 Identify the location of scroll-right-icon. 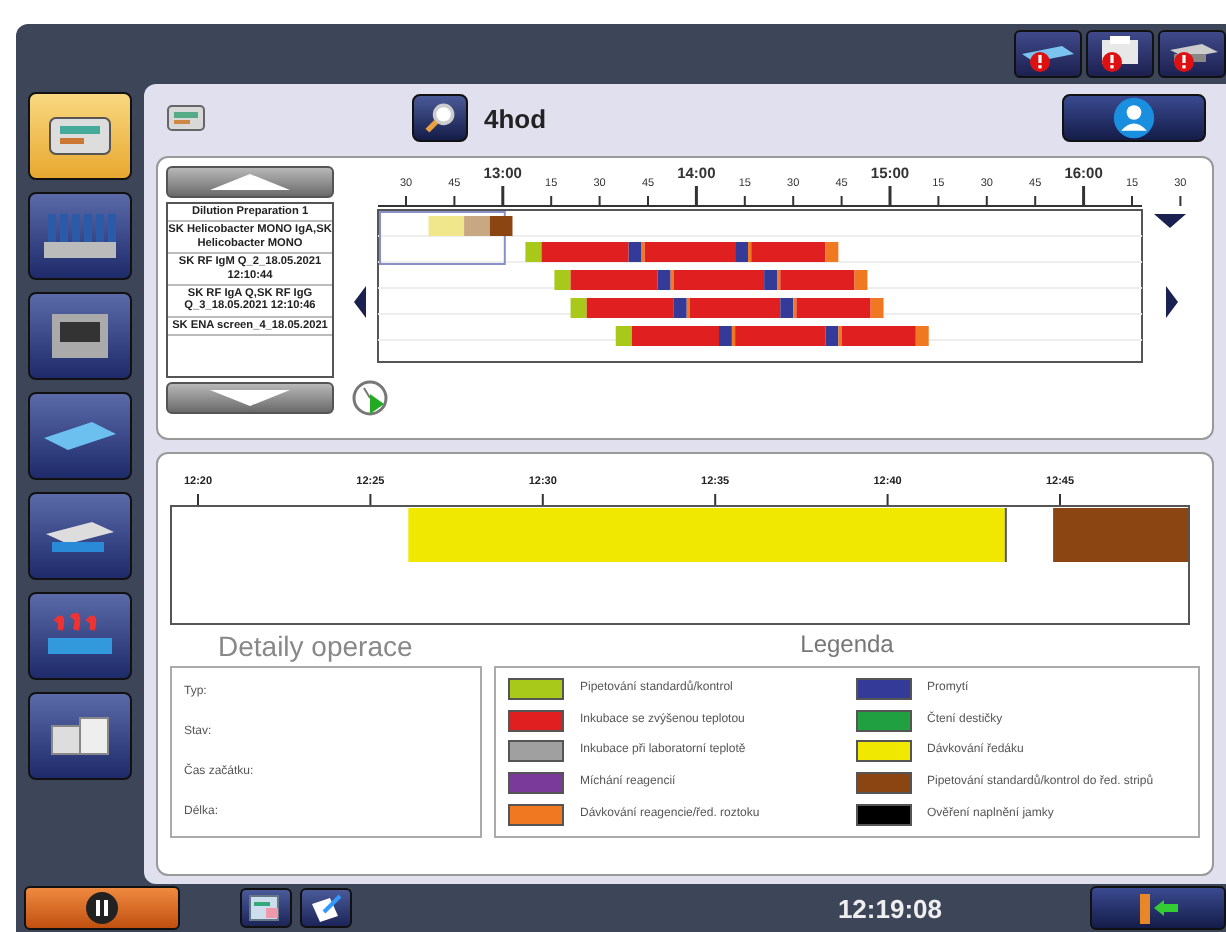
(1172, 302).